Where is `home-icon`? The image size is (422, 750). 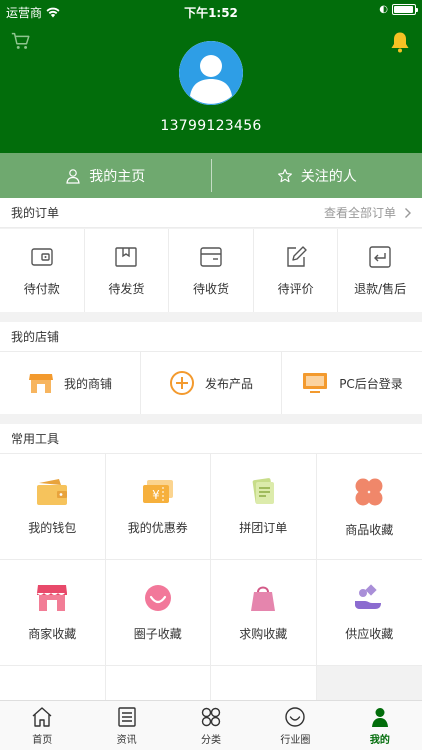
home-icon is located at coordinates (42, 716).